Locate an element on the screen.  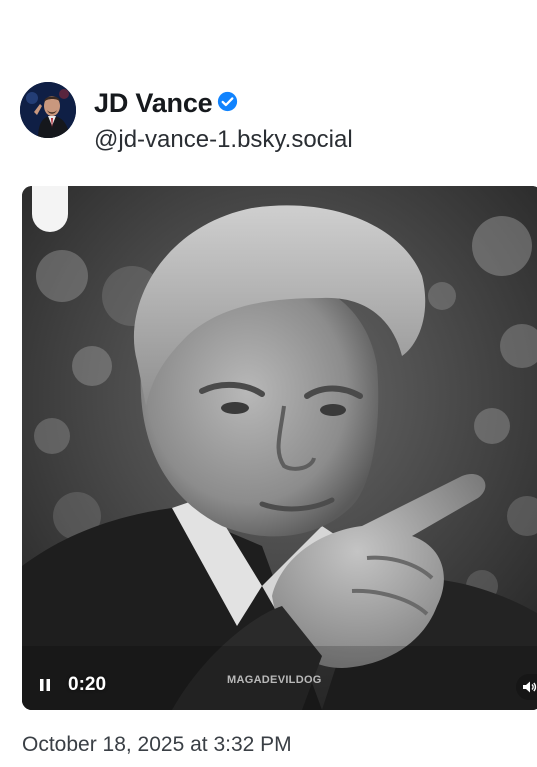
author-handle: @jd-vance-1.bsky.social is located at coordinates (223, 140).